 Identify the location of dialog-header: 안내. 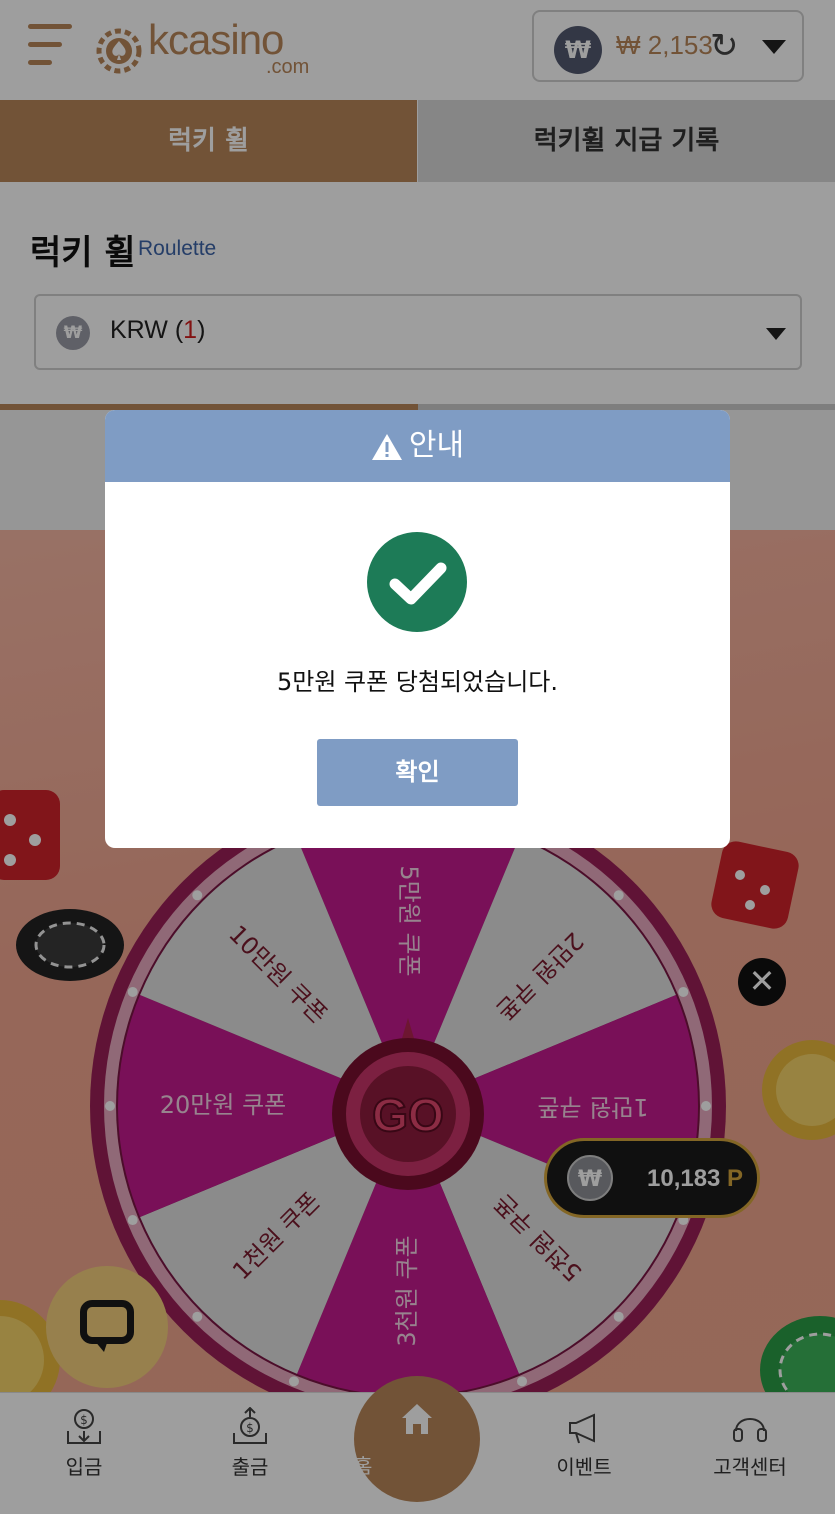
(417, 446).